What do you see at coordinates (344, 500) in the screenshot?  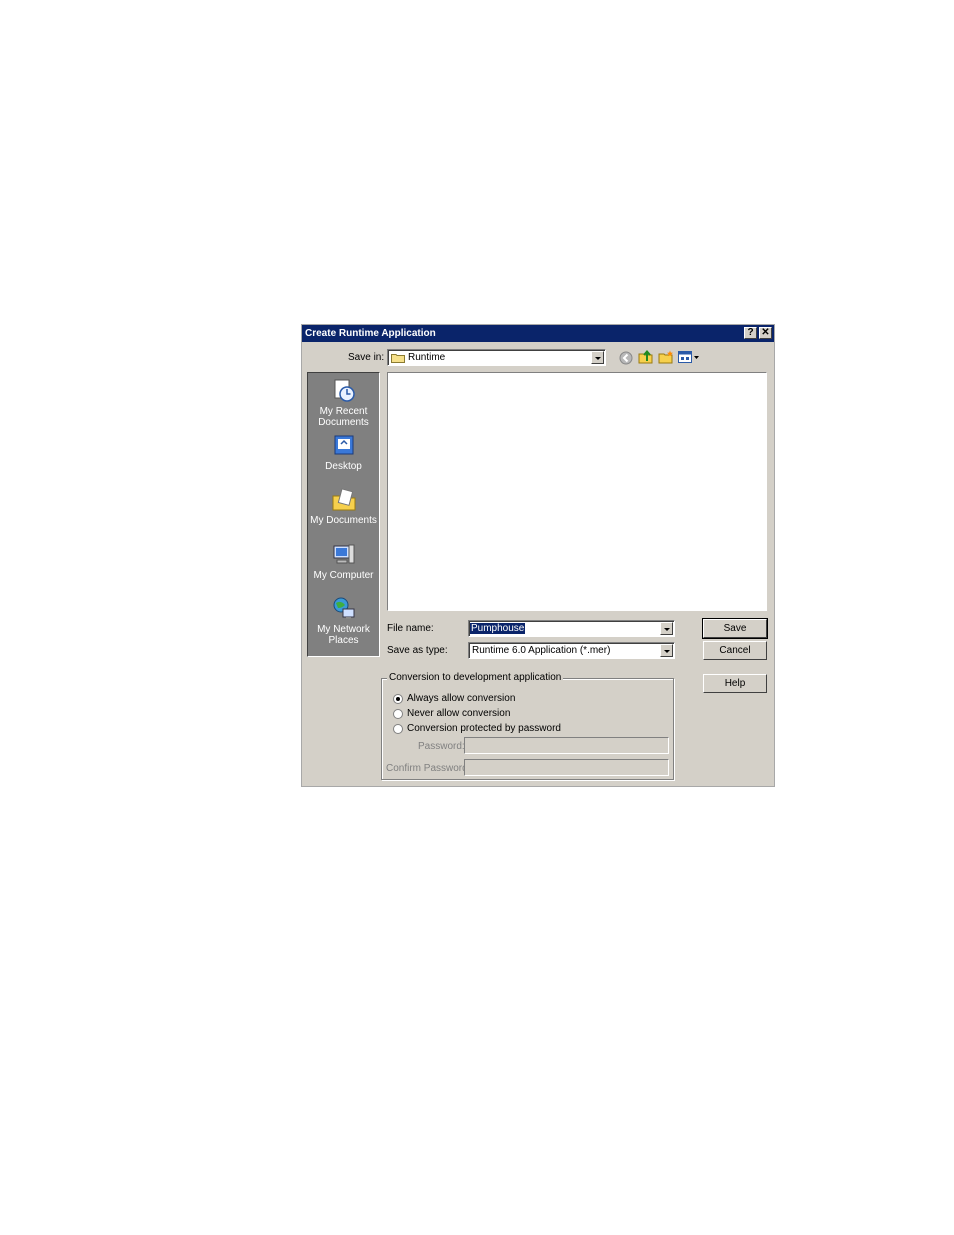 I see `my-documents-icon` at bounding box center [344, 500].